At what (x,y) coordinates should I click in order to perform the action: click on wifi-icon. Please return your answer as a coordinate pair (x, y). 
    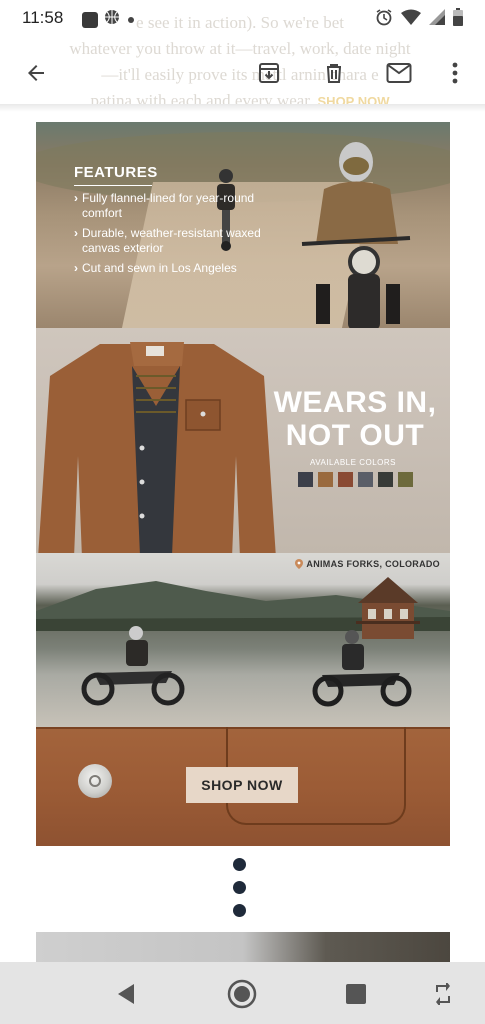
    Looking at the image, I should click on (411, 19).